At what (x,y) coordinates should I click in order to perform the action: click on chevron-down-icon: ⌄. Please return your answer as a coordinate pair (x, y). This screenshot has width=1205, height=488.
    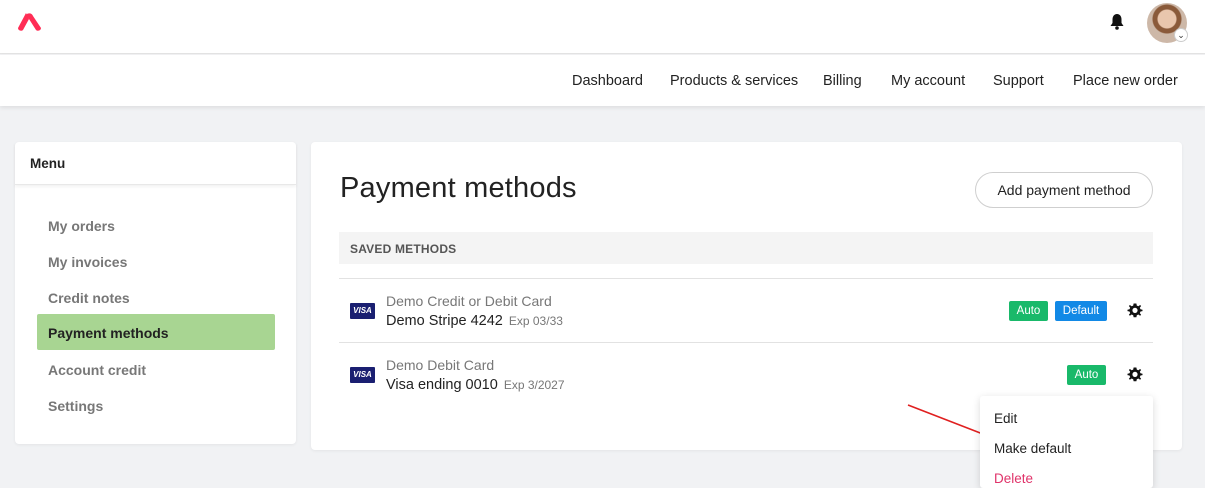
    Looking at the image, I should click on (1181, 35).